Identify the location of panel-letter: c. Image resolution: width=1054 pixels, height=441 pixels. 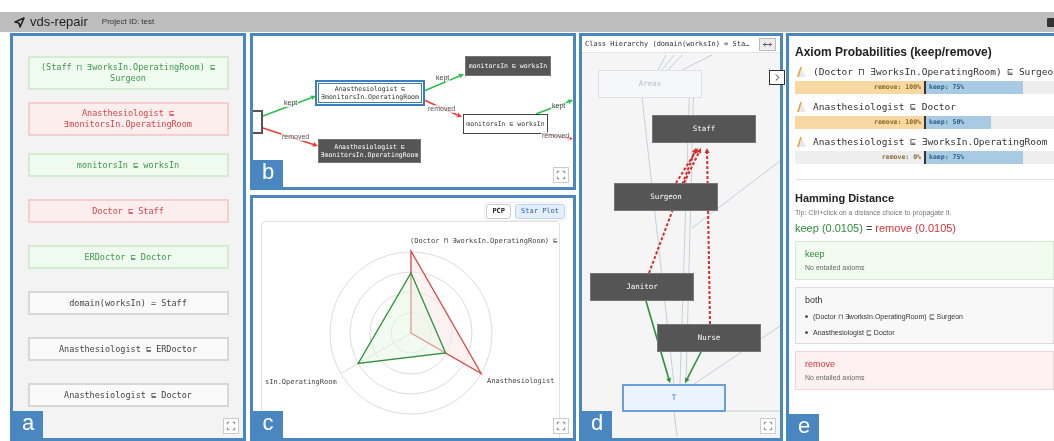
(268, 424).